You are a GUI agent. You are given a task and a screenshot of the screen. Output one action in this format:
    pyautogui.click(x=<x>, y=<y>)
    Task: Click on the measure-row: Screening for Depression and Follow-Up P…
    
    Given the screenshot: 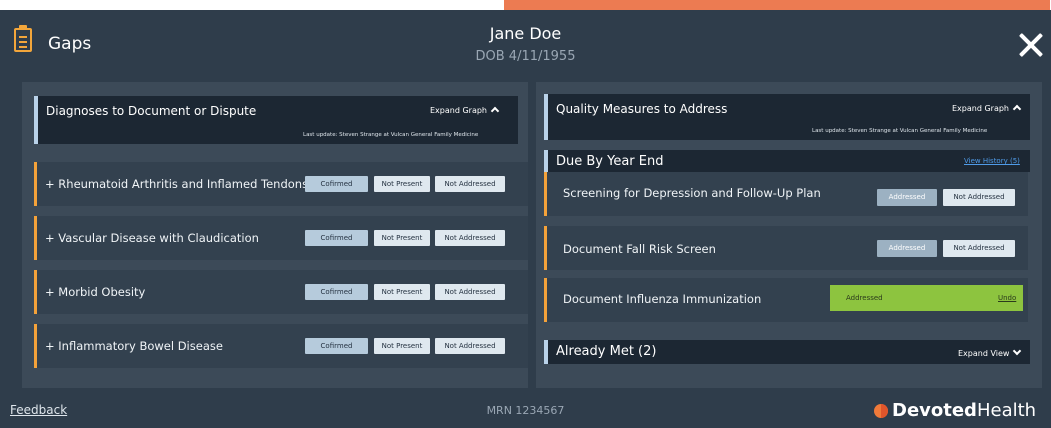 What is the action you would take?
    pyautogui.click(x=786, y=194)
    